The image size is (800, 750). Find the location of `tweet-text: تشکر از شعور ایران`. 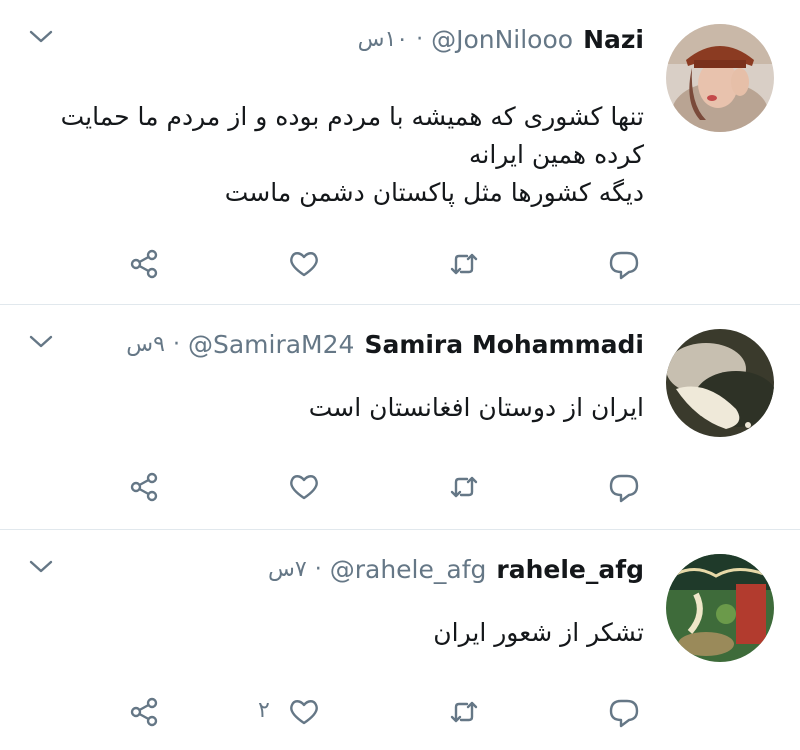

tweet-text: تشکر از شعور ایران is located at coordinates (538, 633).